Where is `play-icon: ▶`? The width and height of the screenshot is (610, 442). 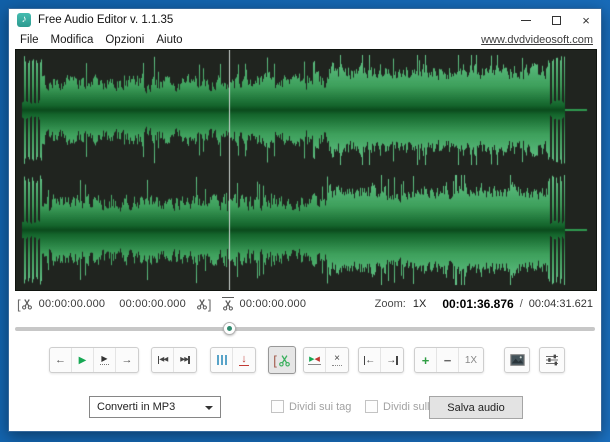 play-icon: ▶ is located at coordinates (82, 360).